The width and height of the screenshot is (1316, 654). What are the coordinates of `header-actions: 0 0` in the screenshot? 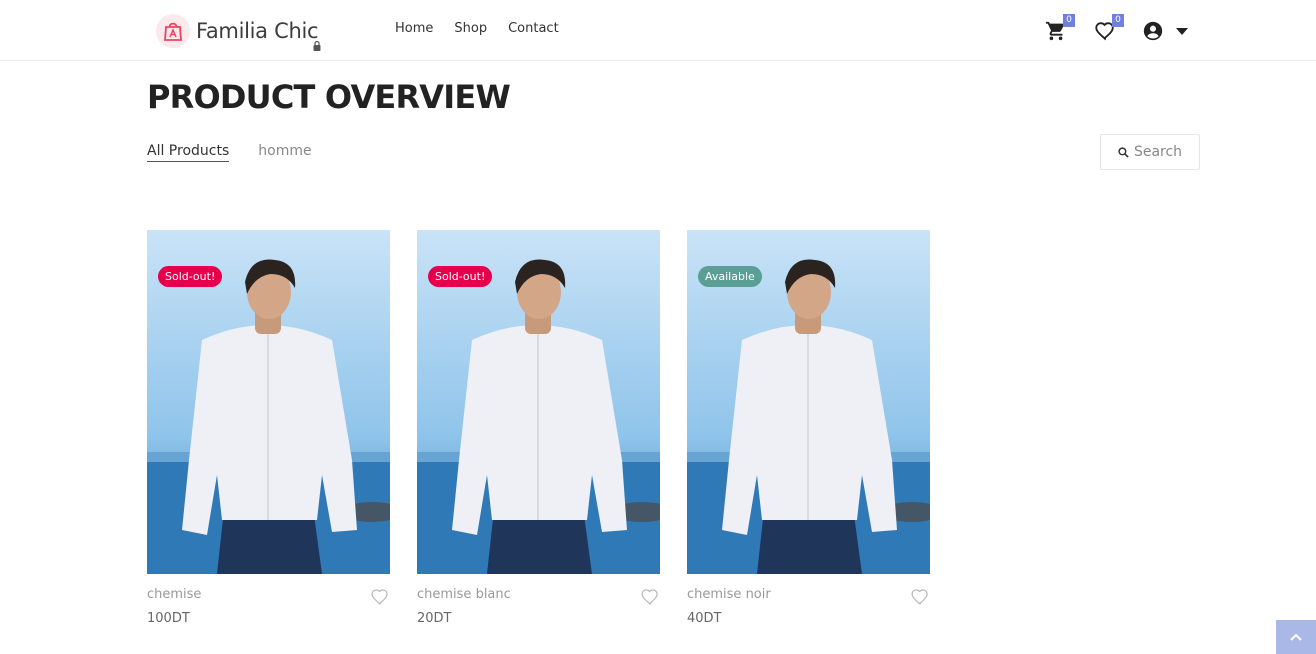 It's located at (1120, 30).